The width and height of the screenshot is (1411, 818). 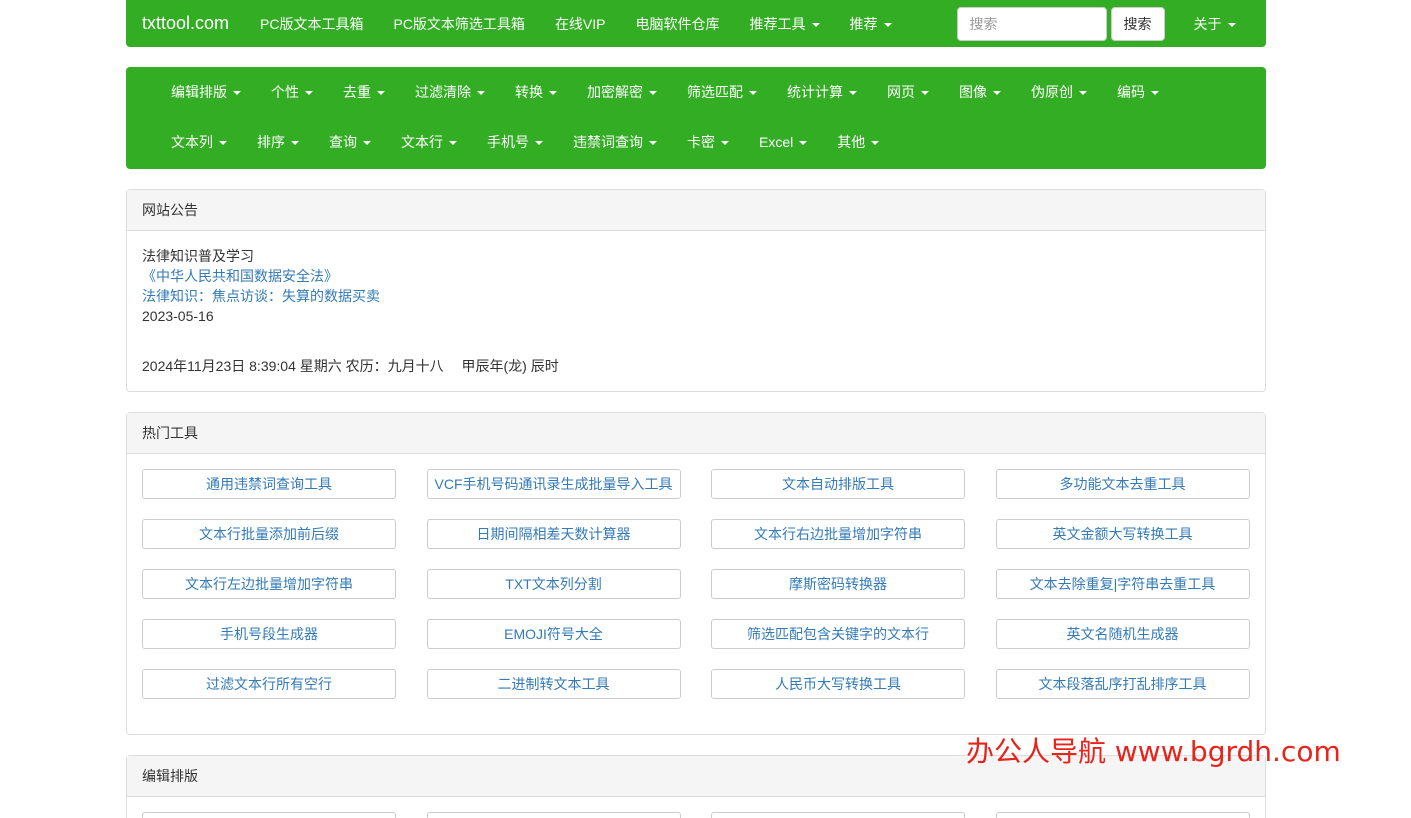 What do you see at coordinates (715, 92) in the screenshot?
I see `category-label: 筛选匹配` at bounding box center [715, 92].